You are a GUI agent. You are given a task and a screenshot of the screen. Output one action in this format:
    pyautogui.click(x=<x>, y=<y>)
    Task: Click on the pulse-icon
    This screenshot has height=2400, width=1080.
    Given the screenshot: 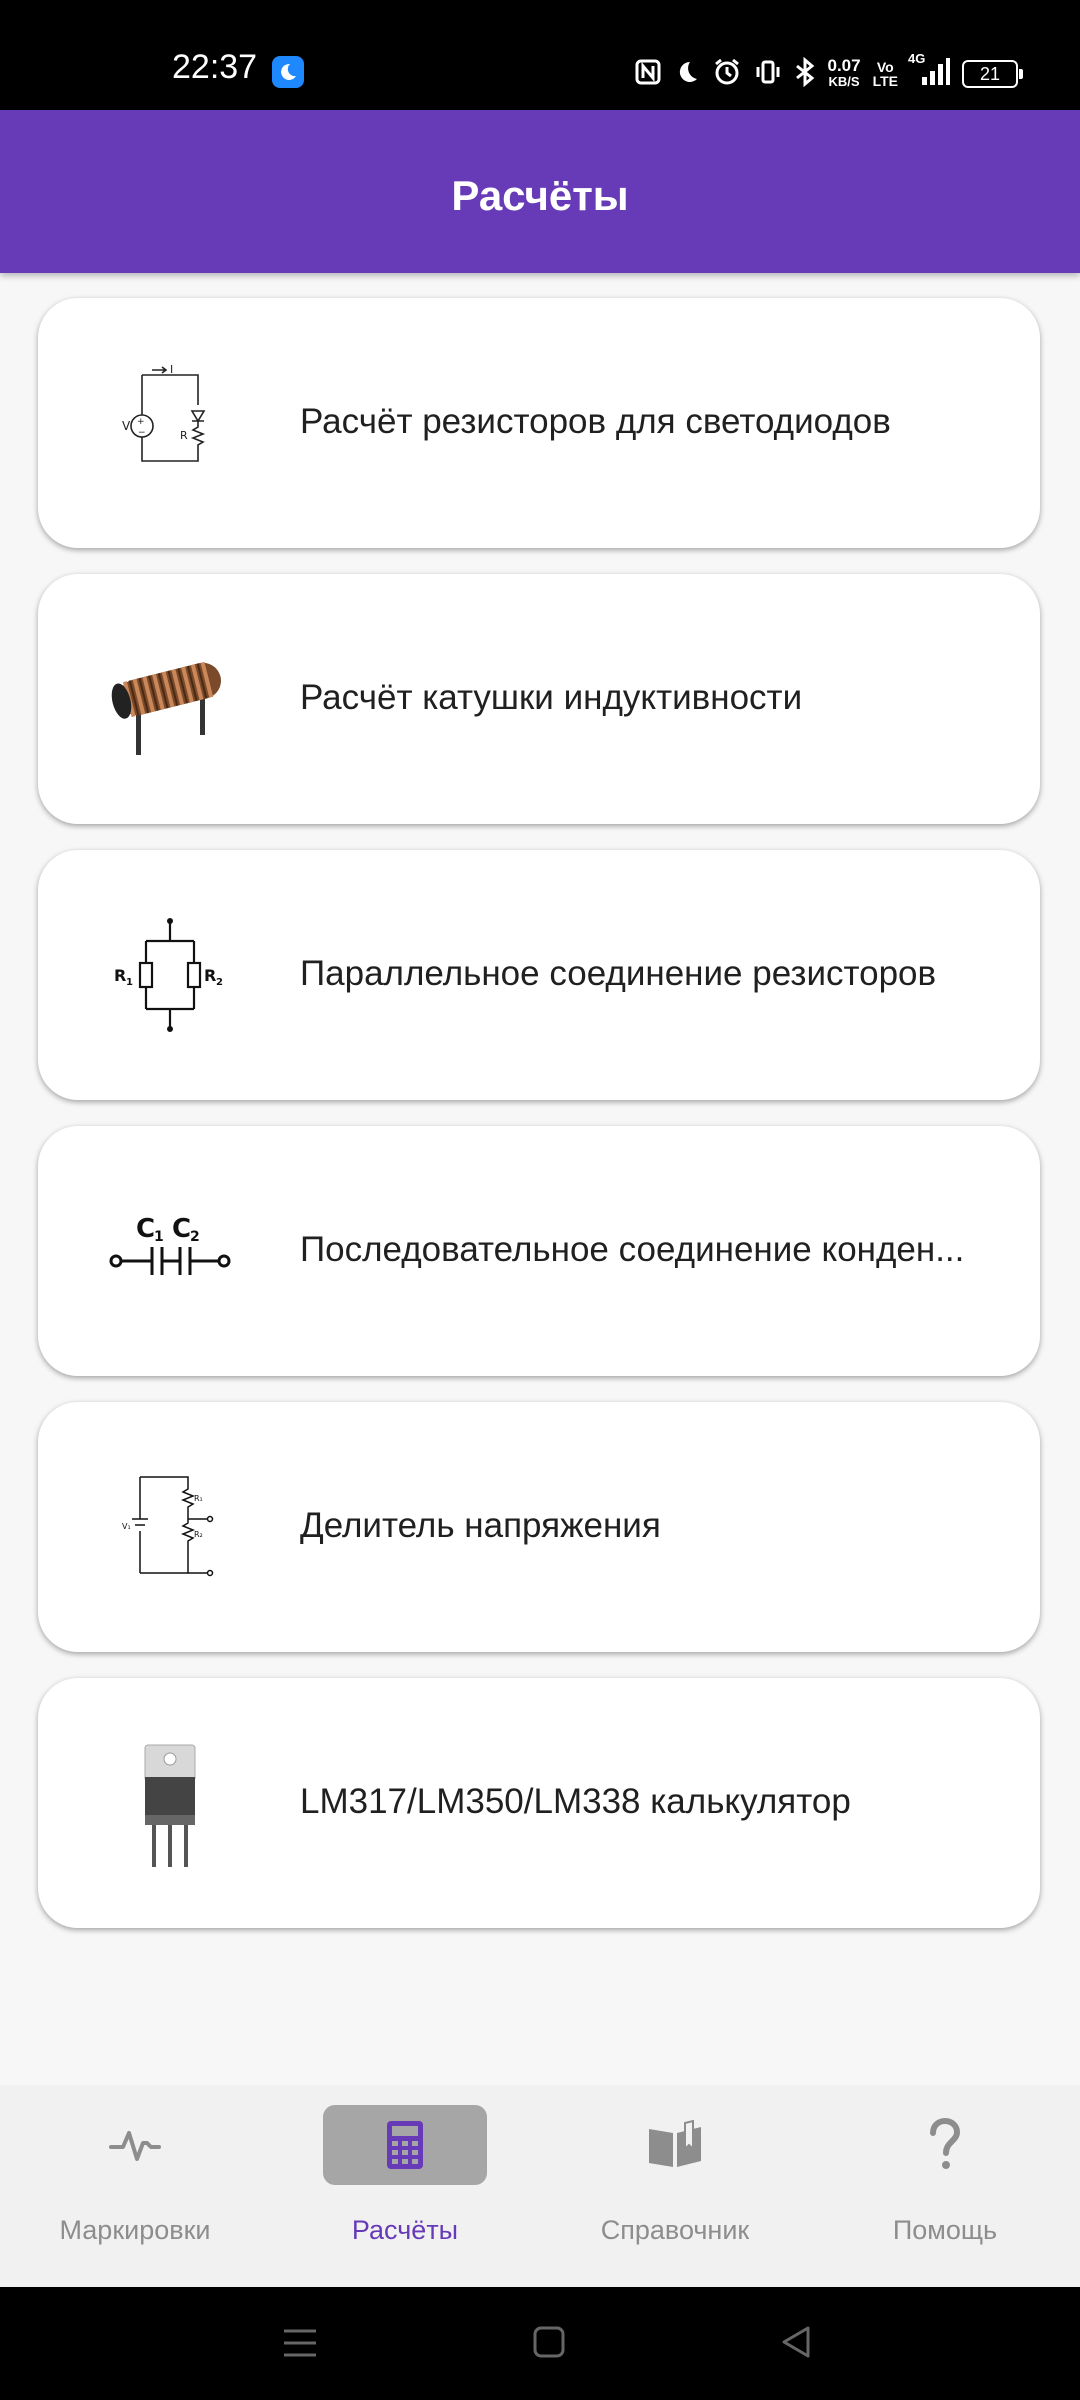 What is the action you would take?
    pyautogui.click(x=135, y=2146)
    